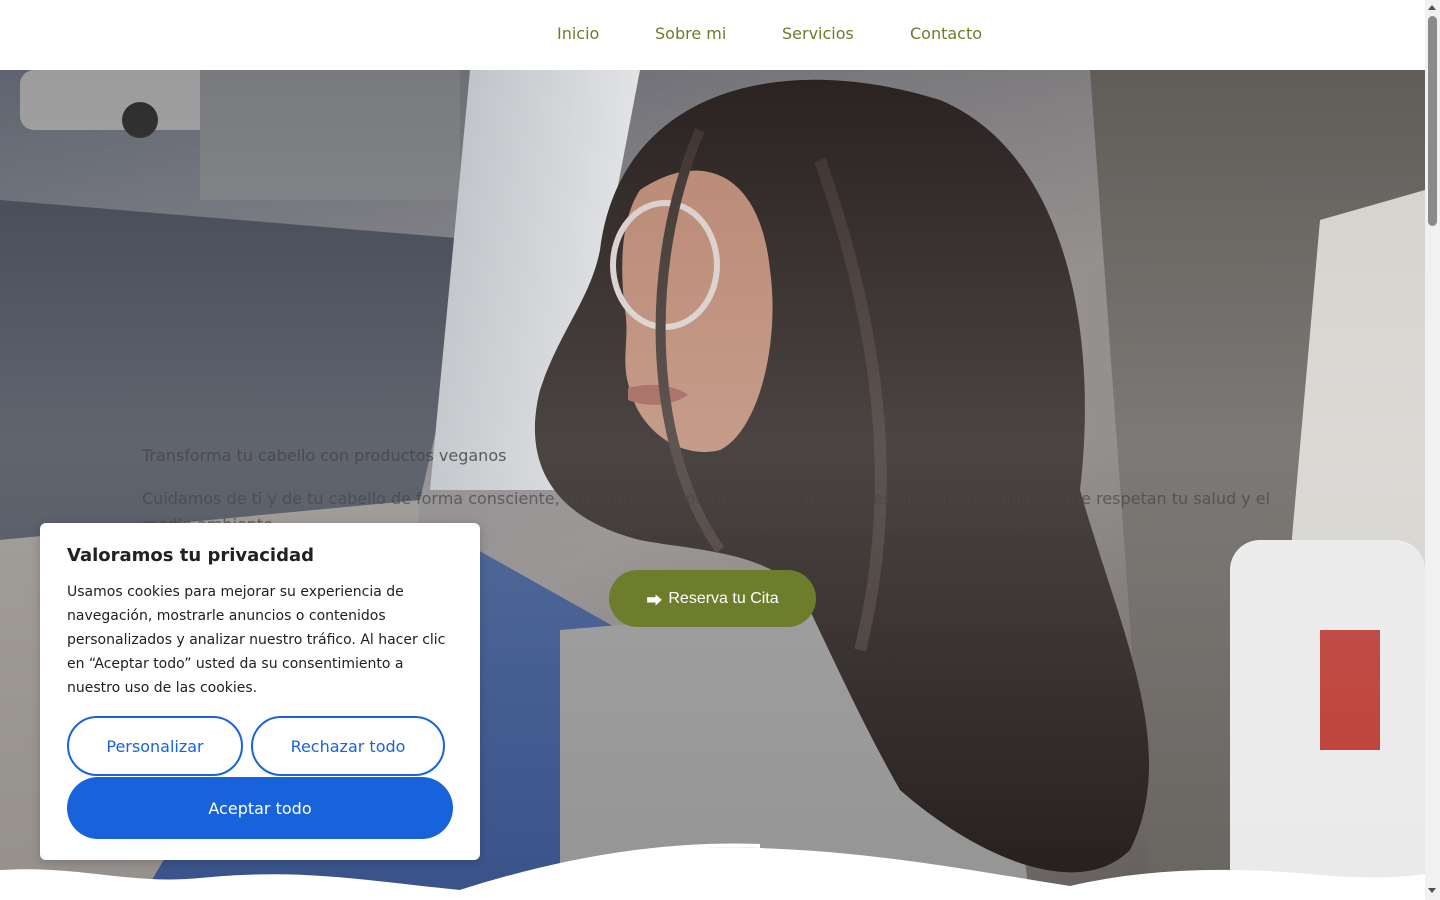 The image size is (1440, 900). Describe the element at coordinates (215, 419) in the screenshot. I see `hero-eyebrow: Centro de Estilismo` at that location.